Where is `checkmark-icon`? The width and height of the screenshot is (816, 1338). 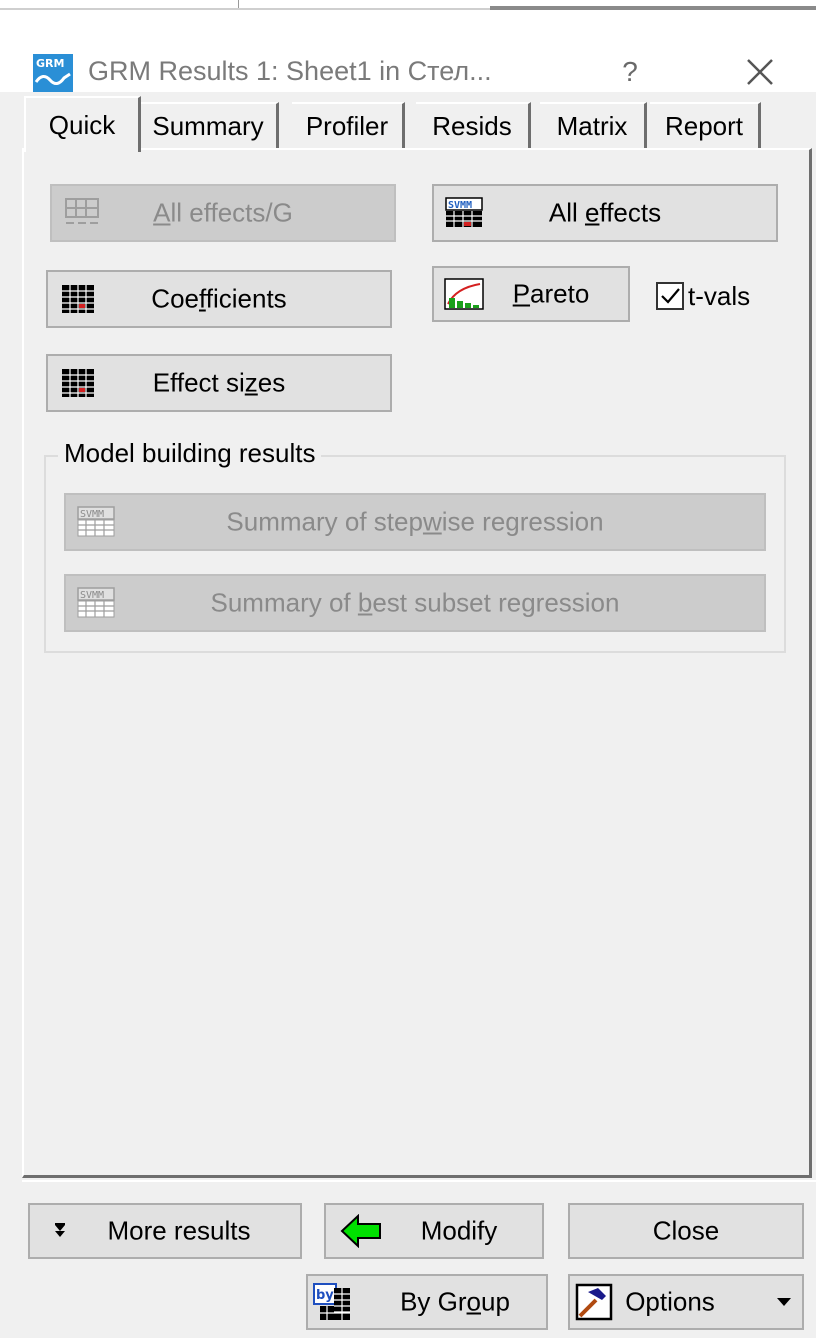 checkmark-icon is located at coordinates (670, 296).